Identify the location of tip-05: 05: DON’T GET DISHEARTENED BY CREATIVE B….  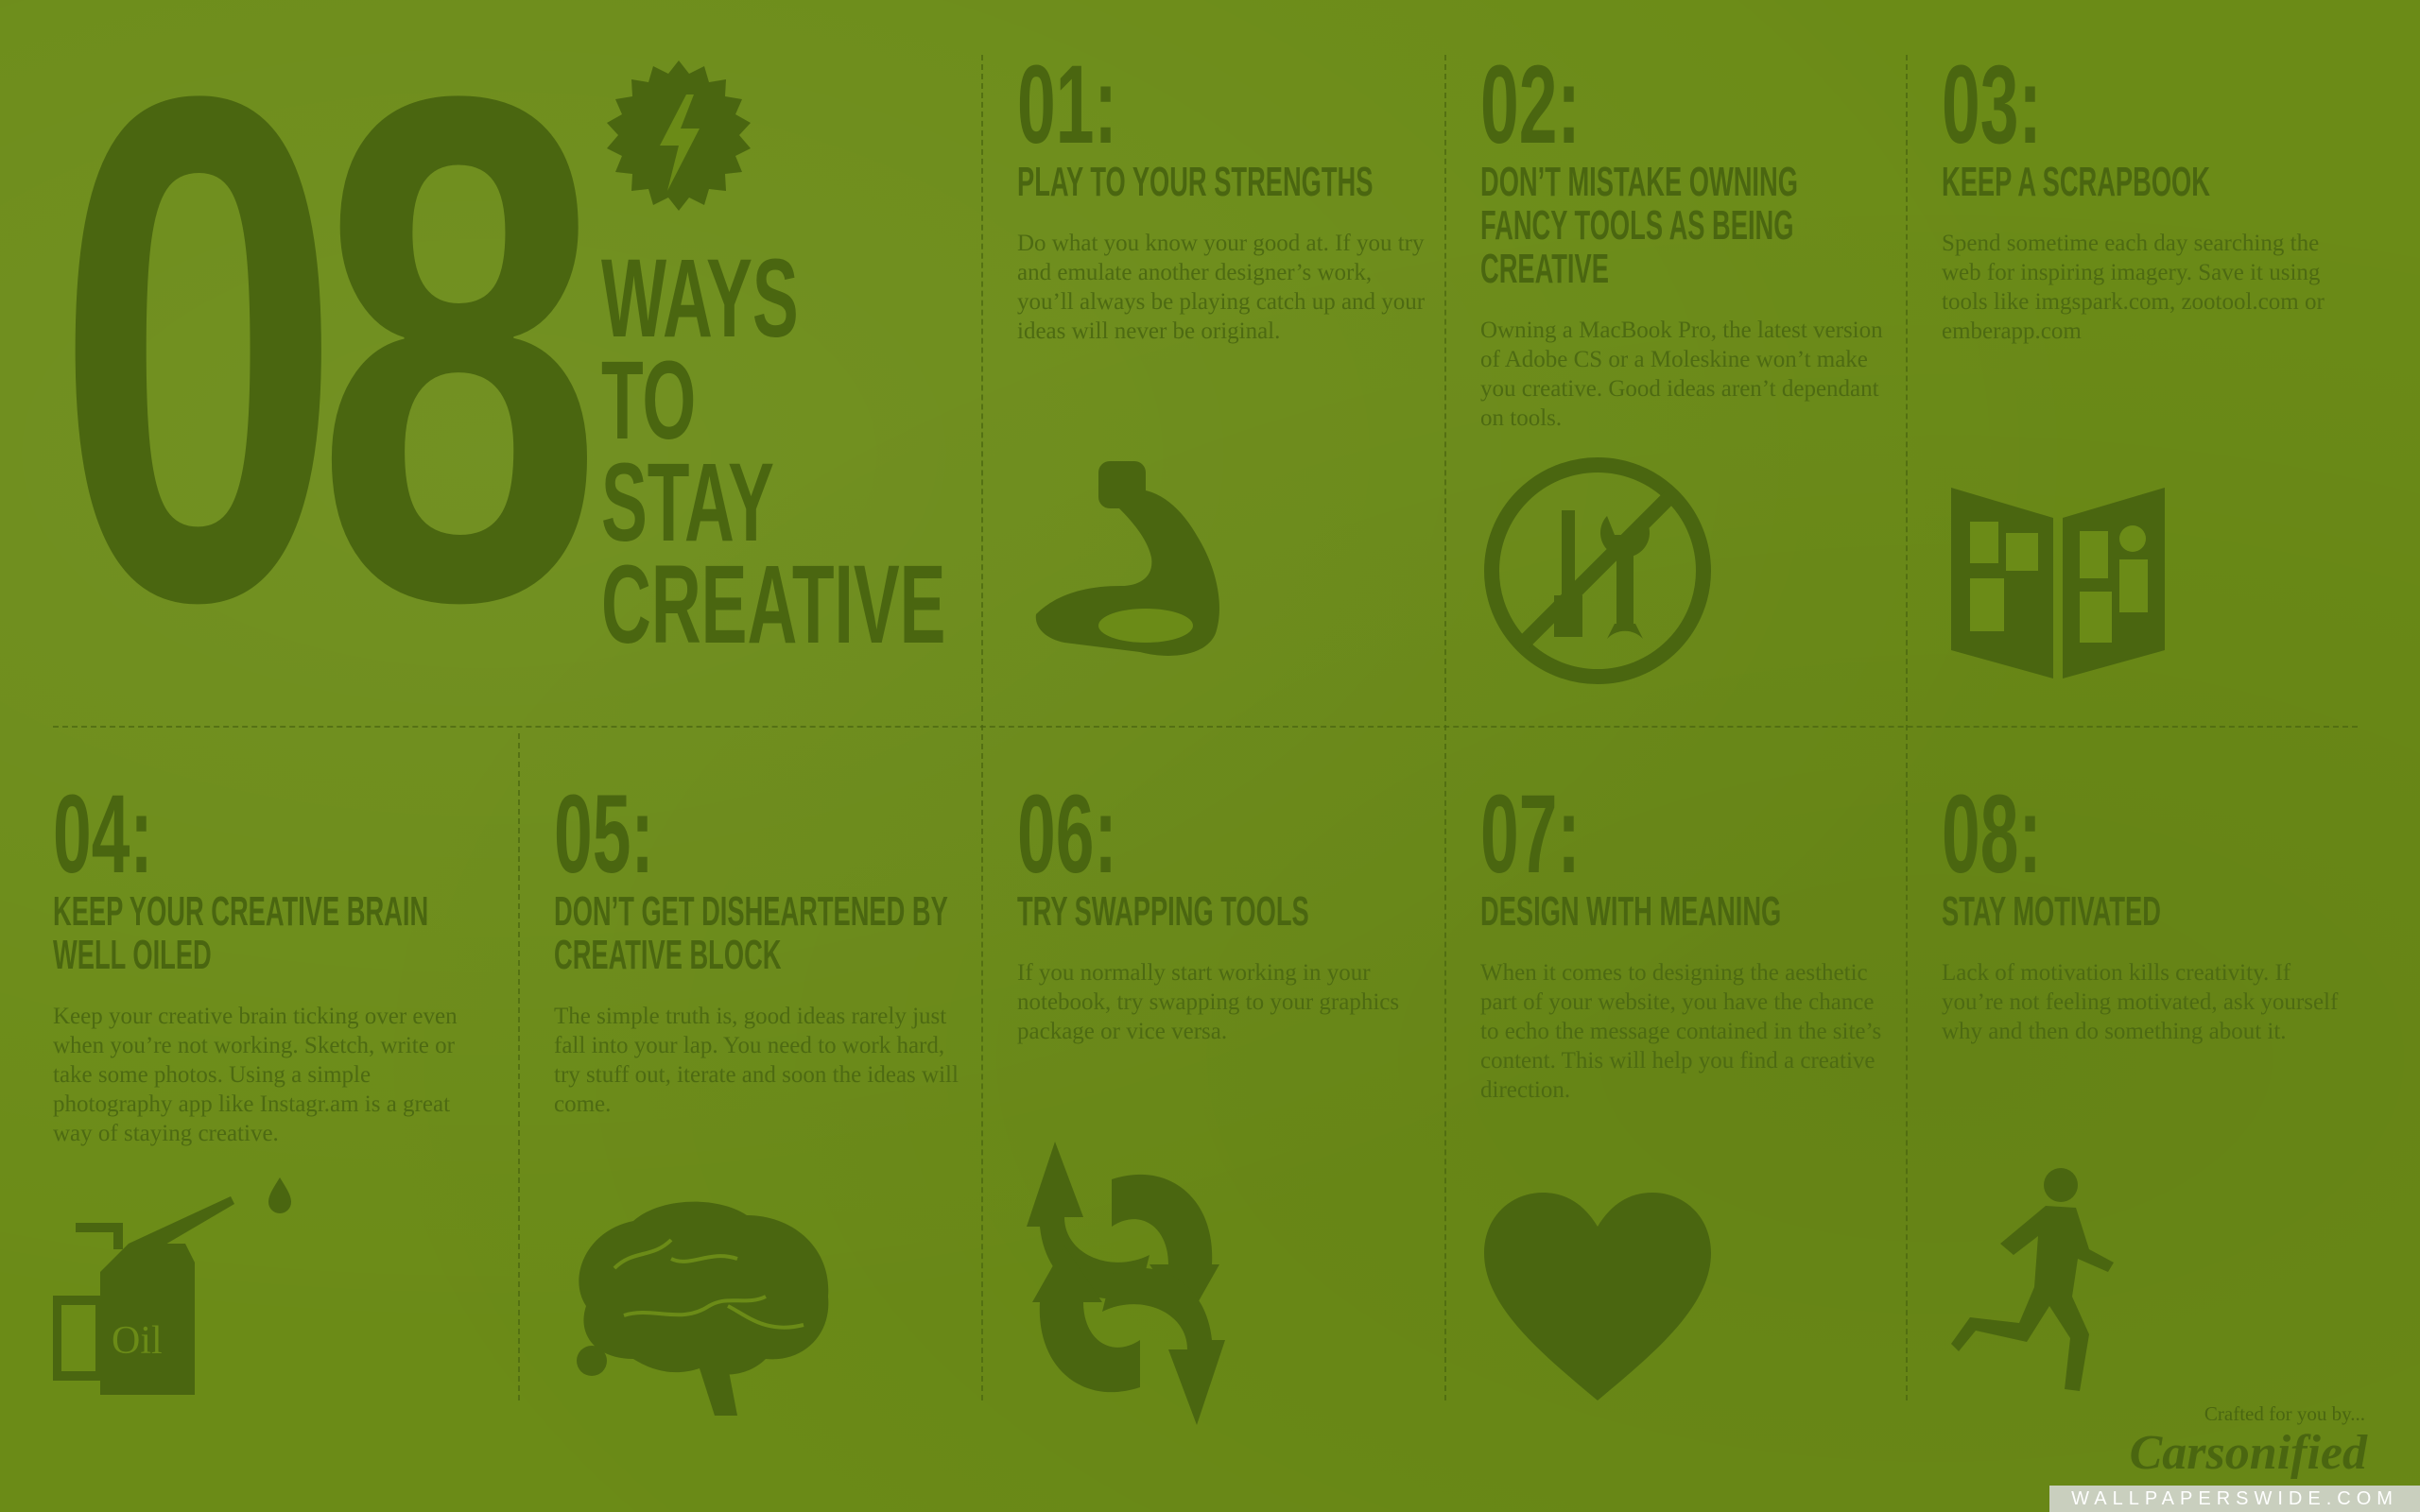
(762, 945).